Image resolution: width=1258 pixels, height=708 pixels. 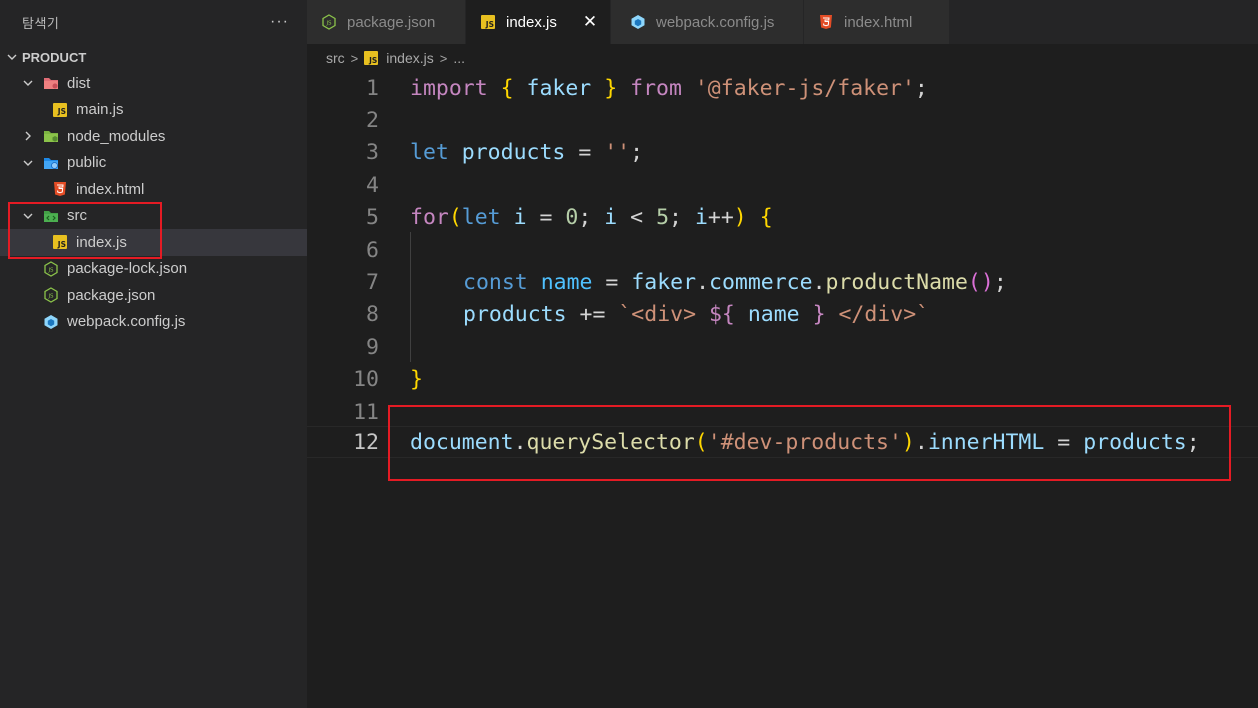 I want to click on explorer-header: 탐색기 ···, so click(x=153, y=22).